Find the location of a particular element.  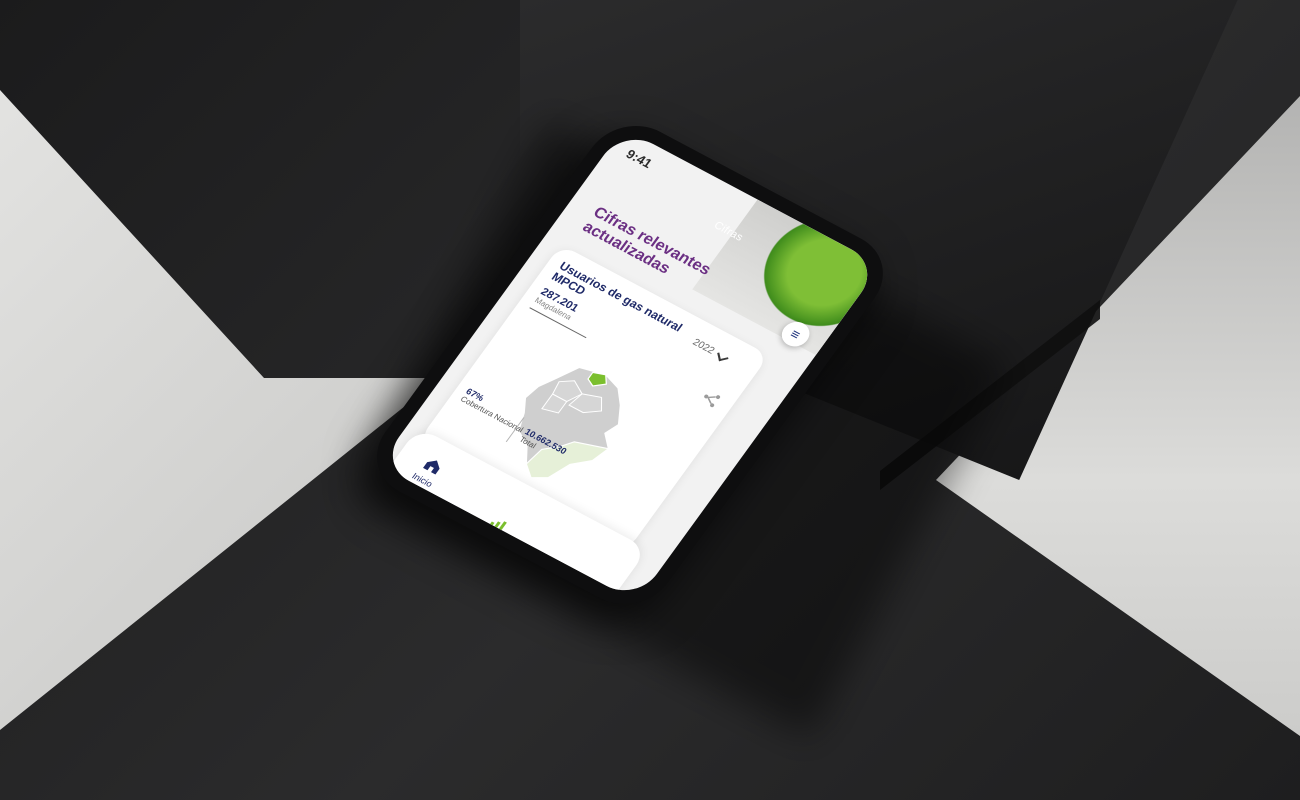

tab-noticias-label: Noticias is located at coordinates (548, 591).